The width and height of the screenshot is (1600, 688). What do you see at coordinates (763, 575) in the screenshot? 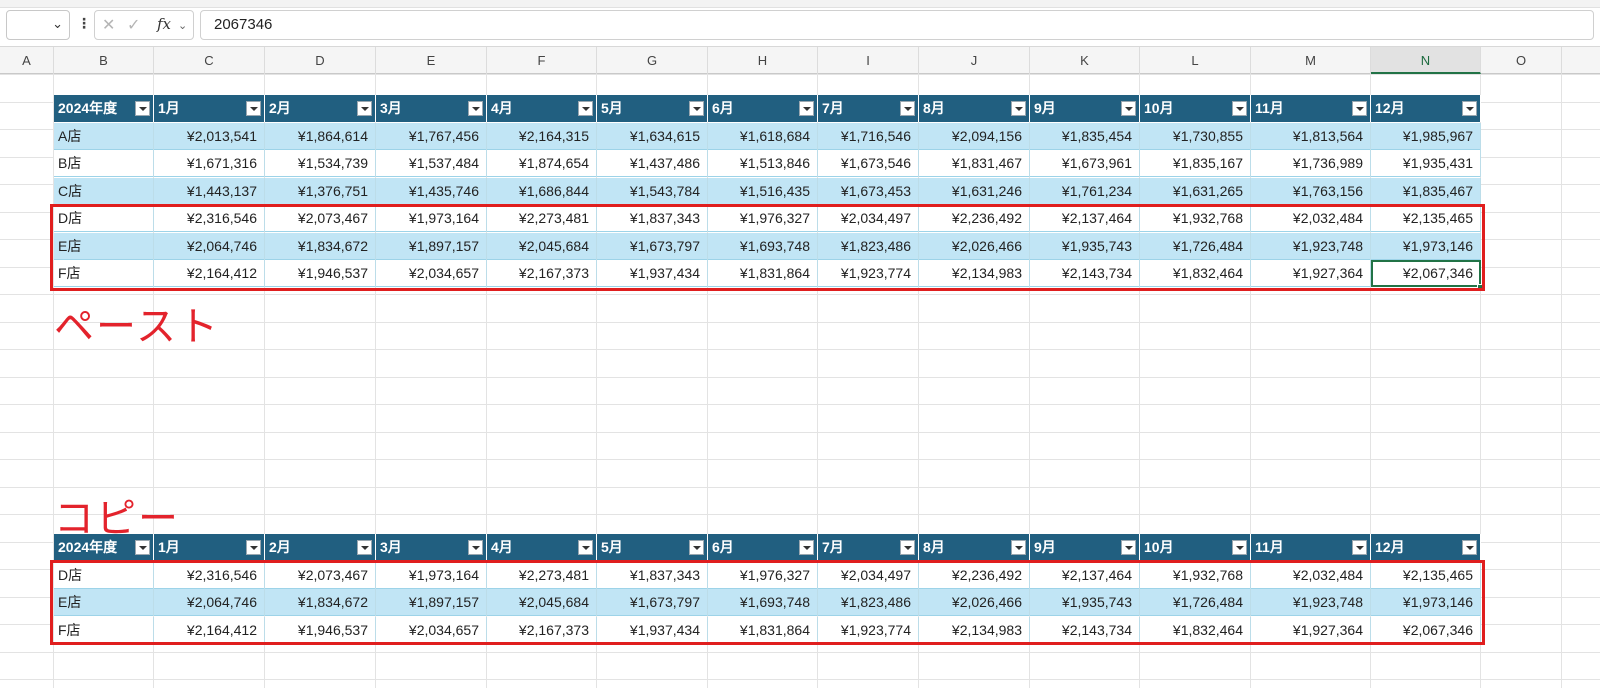
I see `sales-cell: ¥1,976,327` at bounding box center [763, 575].